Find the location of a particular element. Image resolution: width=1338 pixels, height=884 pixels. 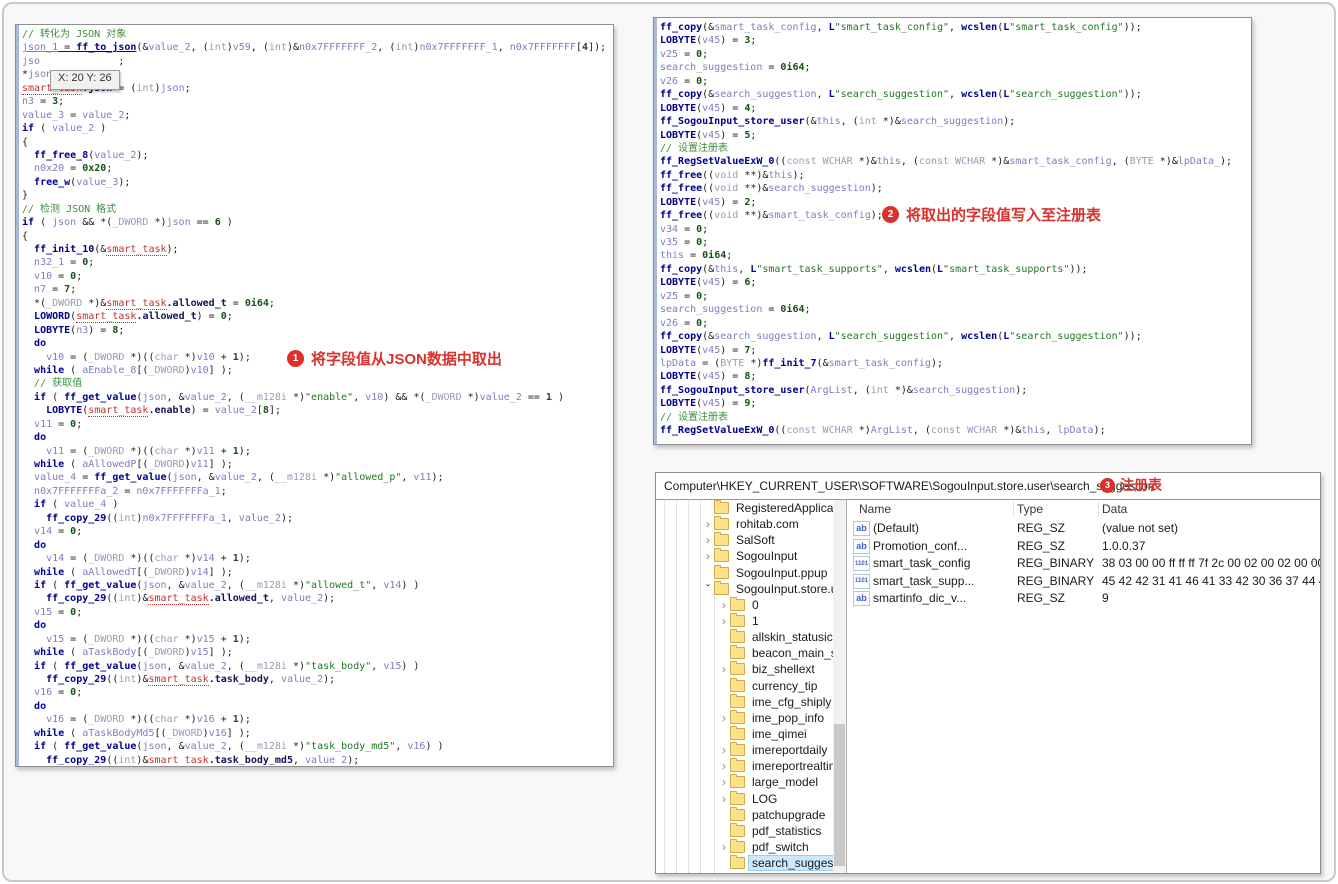

code-line: jso ; is located at coordinates (73, 61).